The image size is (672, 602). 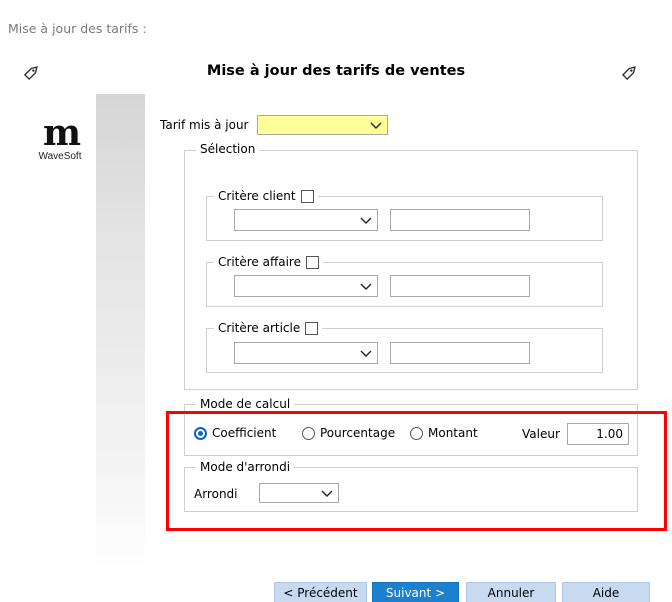 What do you see at coordinates (320, 592) in the screenshot?
I see `previous-button: < Précédent` at bounding box center [320, 592].